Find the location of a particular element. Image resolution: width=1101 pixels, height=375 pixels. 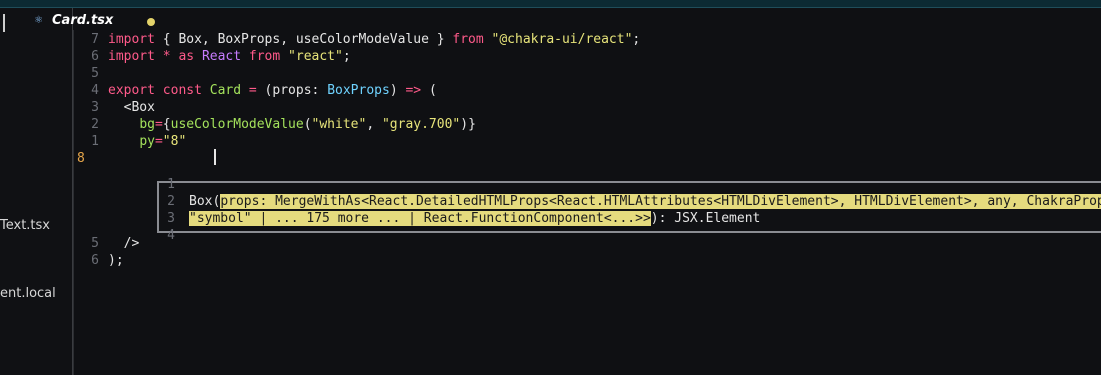

line-number: 8 is located at coordinates (81, 158).